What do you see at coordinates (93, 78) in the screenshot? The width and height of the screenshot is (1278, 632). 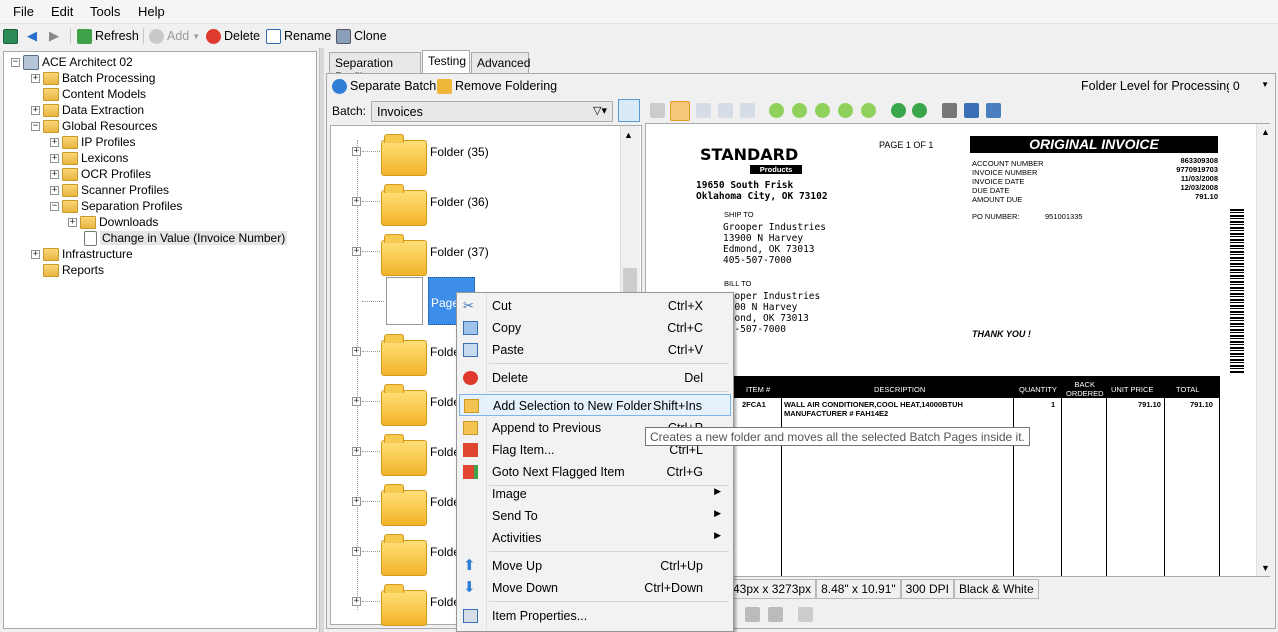 I see `tree-node-batch-processing: + Batch Processing` at bounding box center [93, 78].